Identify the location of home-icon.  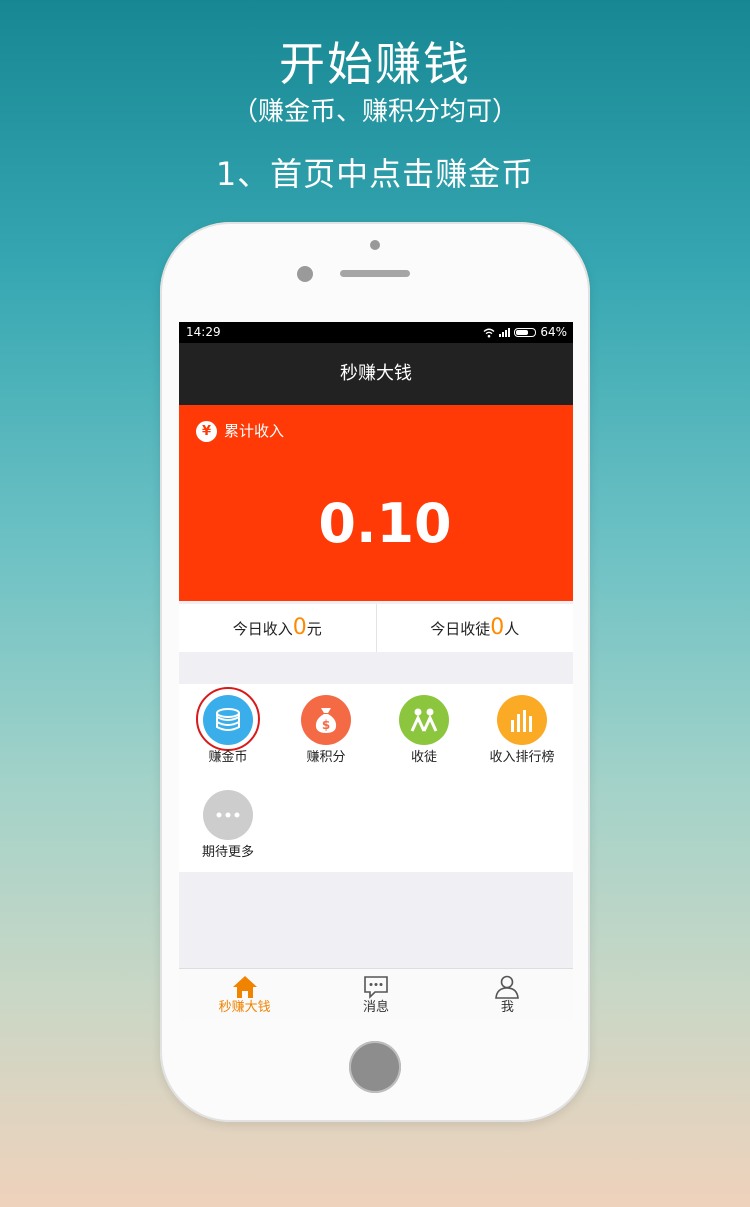
(244, 987).